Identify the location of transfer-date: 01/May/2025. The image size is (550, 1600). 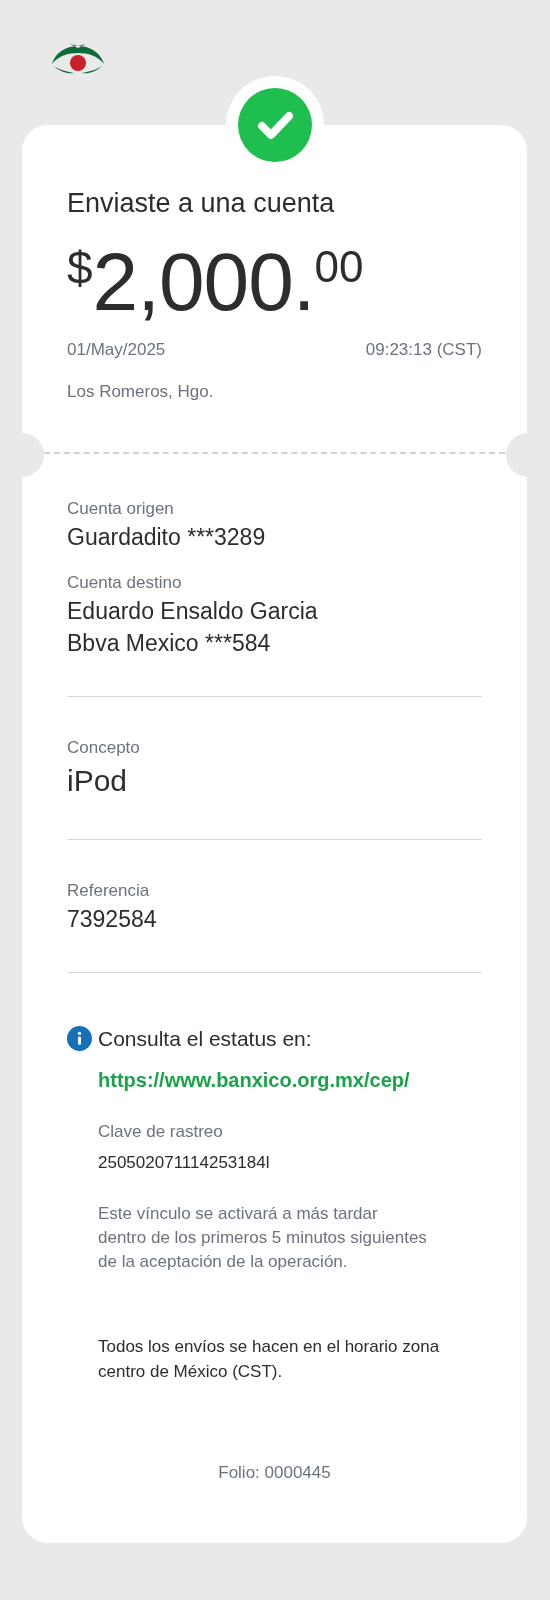
(116, 350).